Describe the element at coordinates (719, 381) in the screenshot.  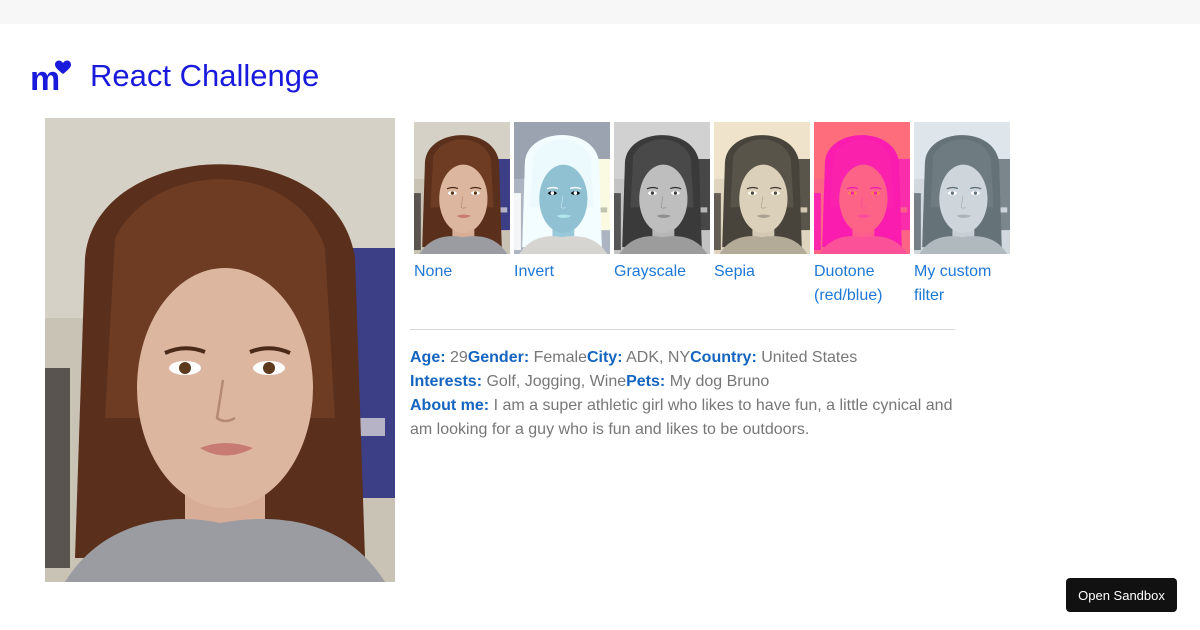
I see `pets-value: My dog Bruno` at that location.